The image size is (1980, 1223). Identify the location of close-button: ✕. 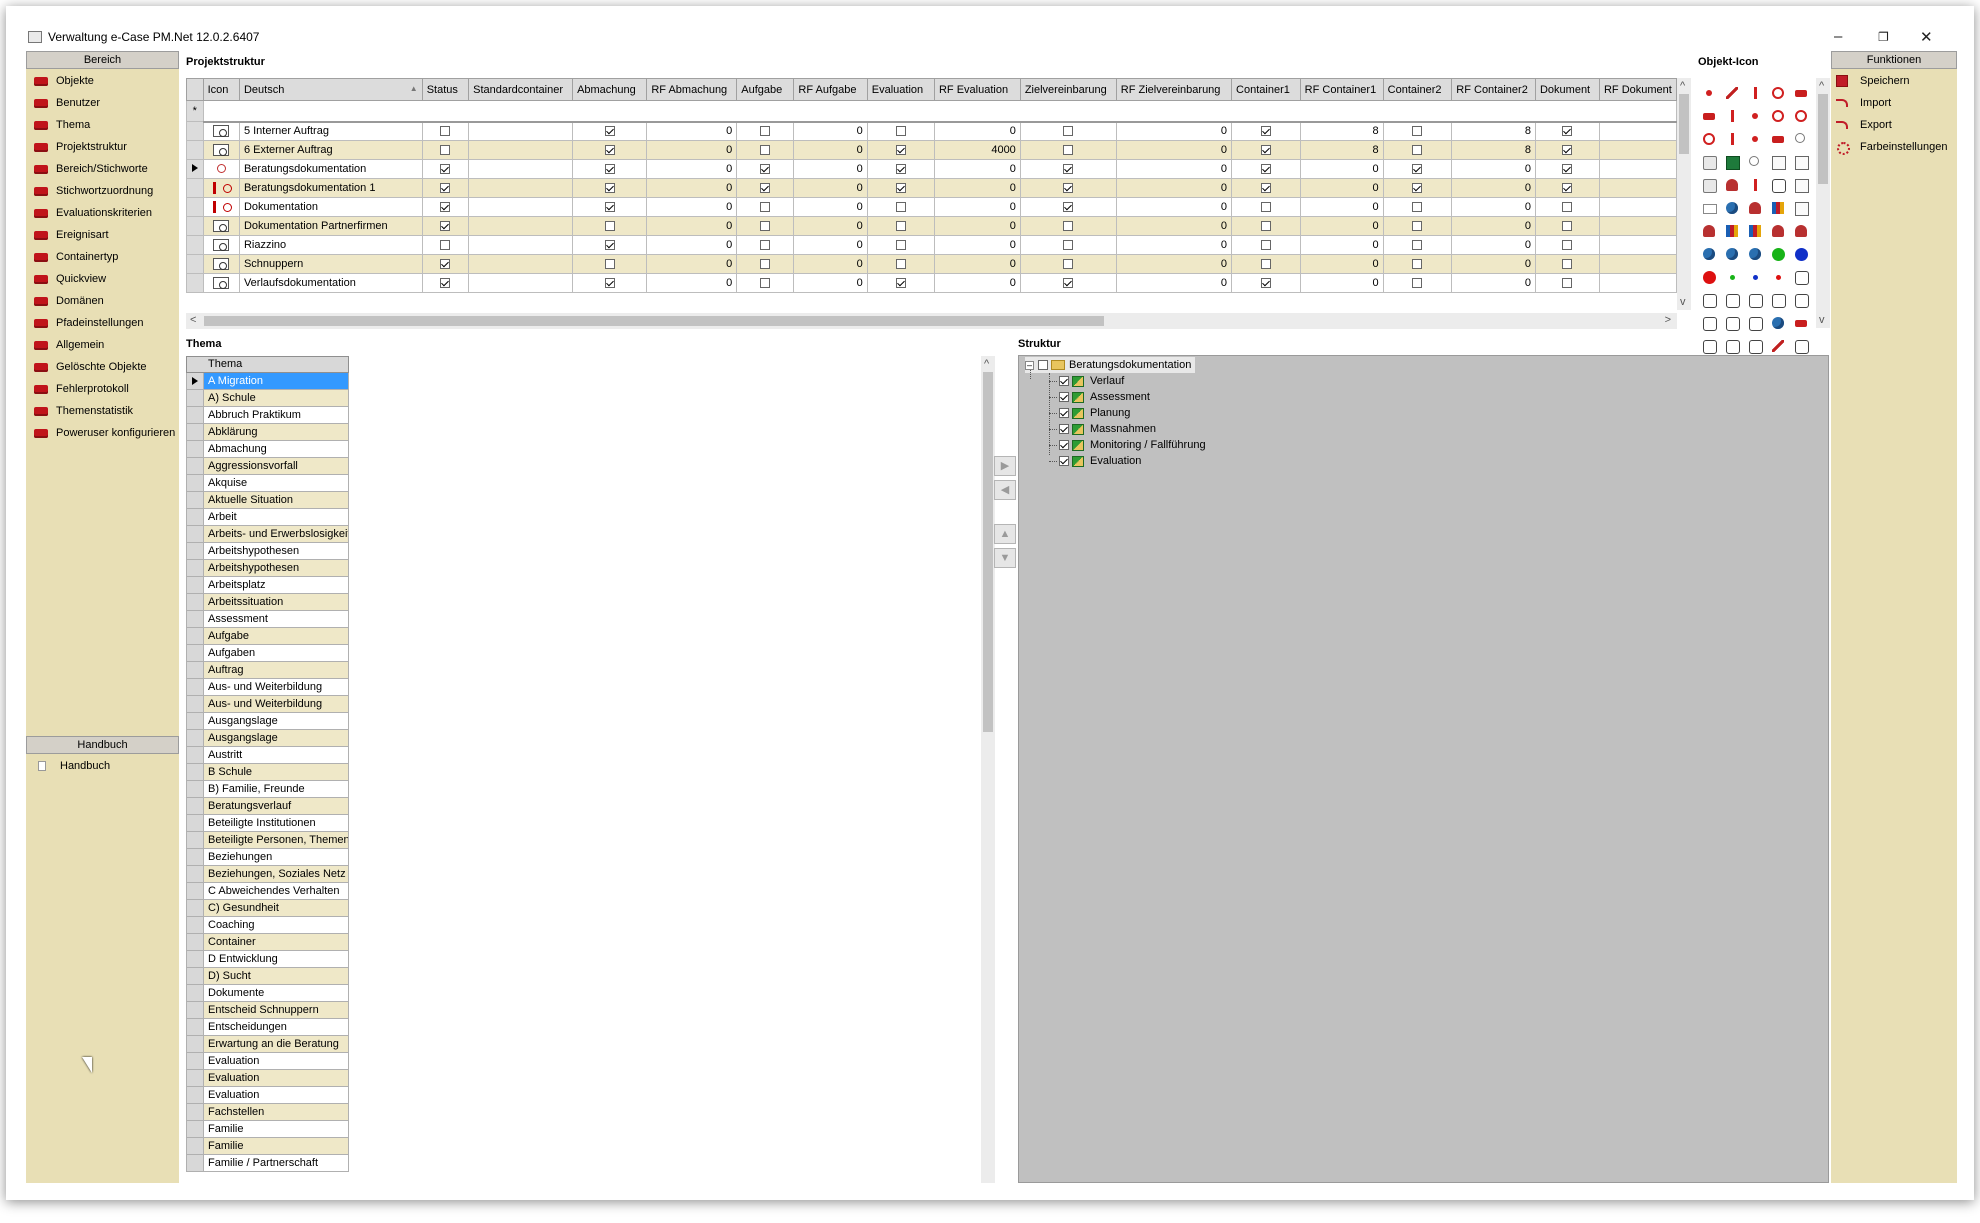
(1926, 37).